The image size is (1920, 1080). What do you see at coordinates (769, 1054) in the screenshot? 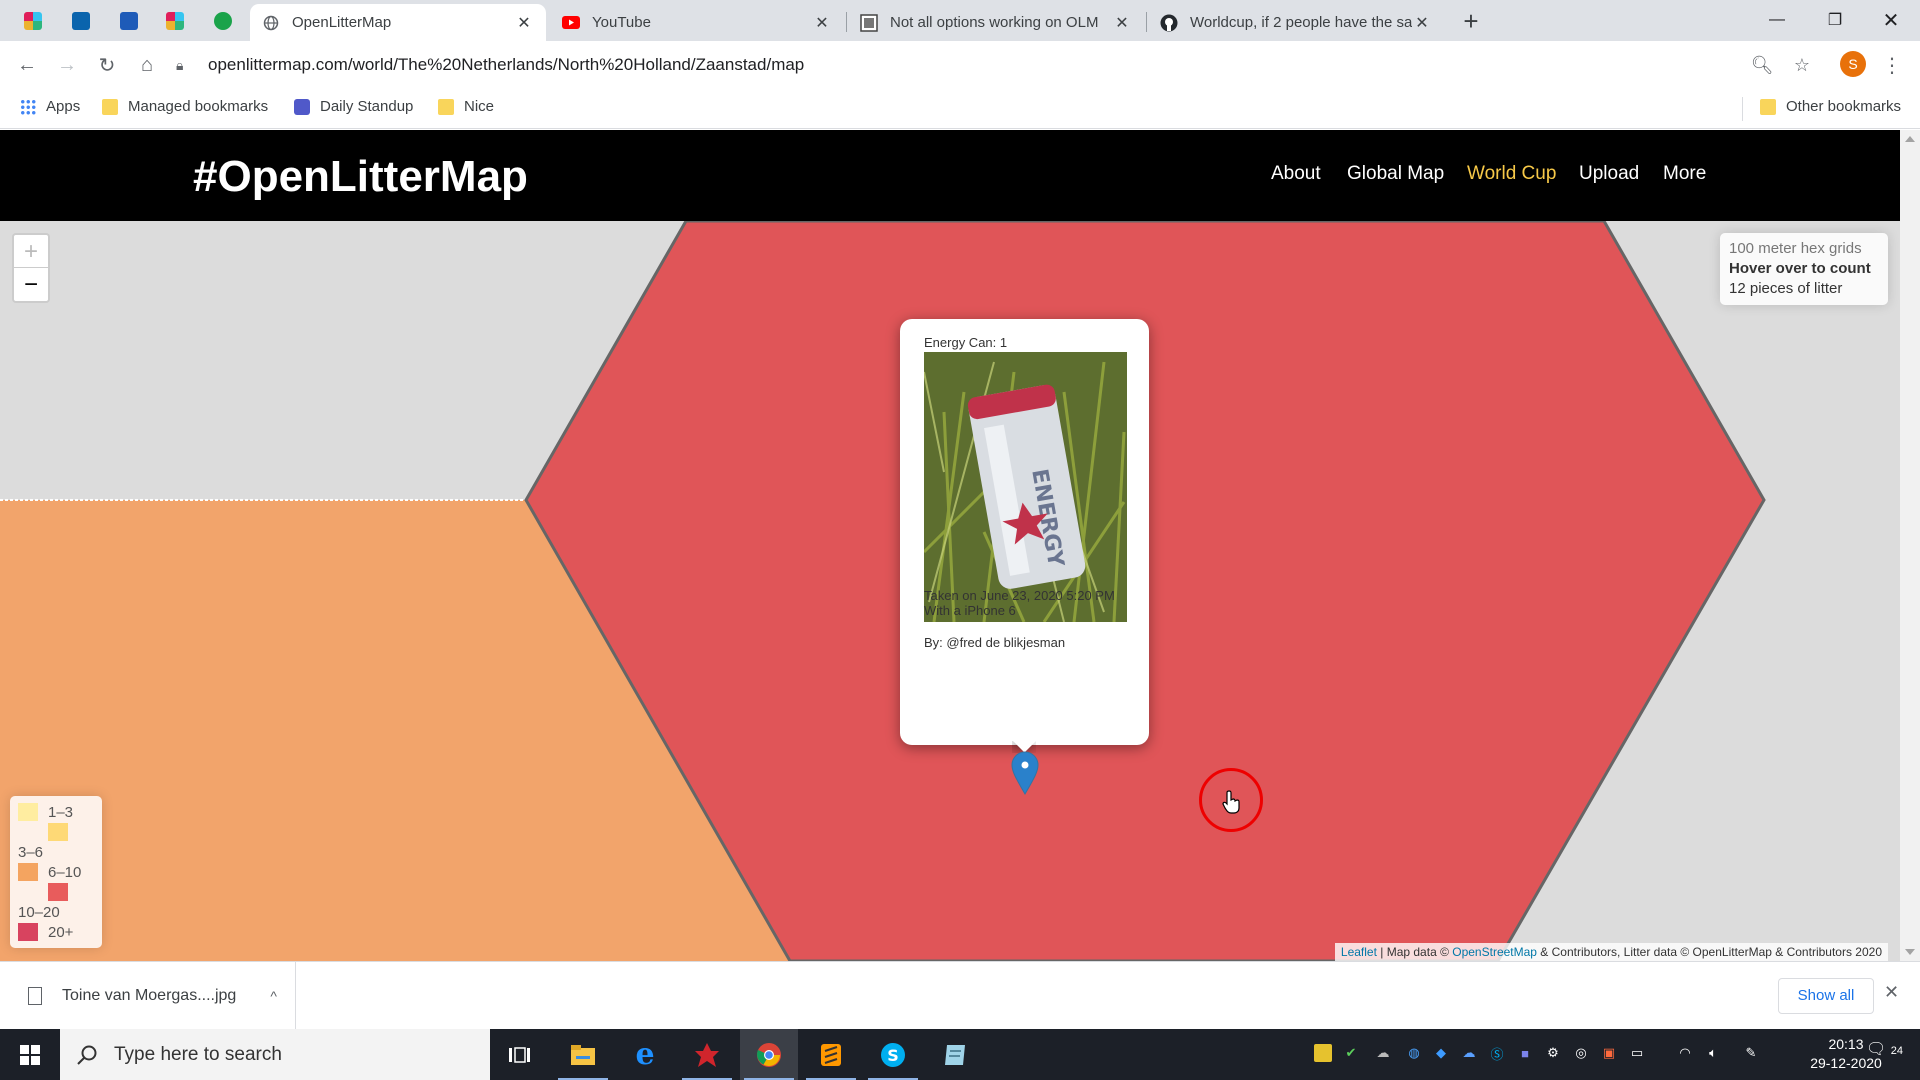
I see `chrome-icon` at bounding box center [769, 1054].